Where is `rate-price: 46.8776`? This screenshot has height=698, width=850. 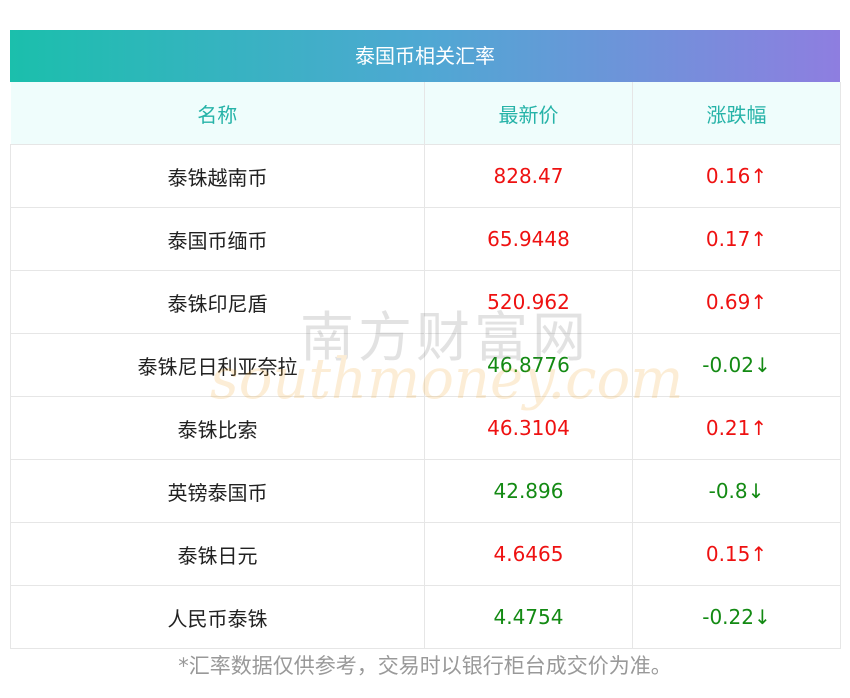
rate-price: 46.8776 is located at coordinates (528, 365).